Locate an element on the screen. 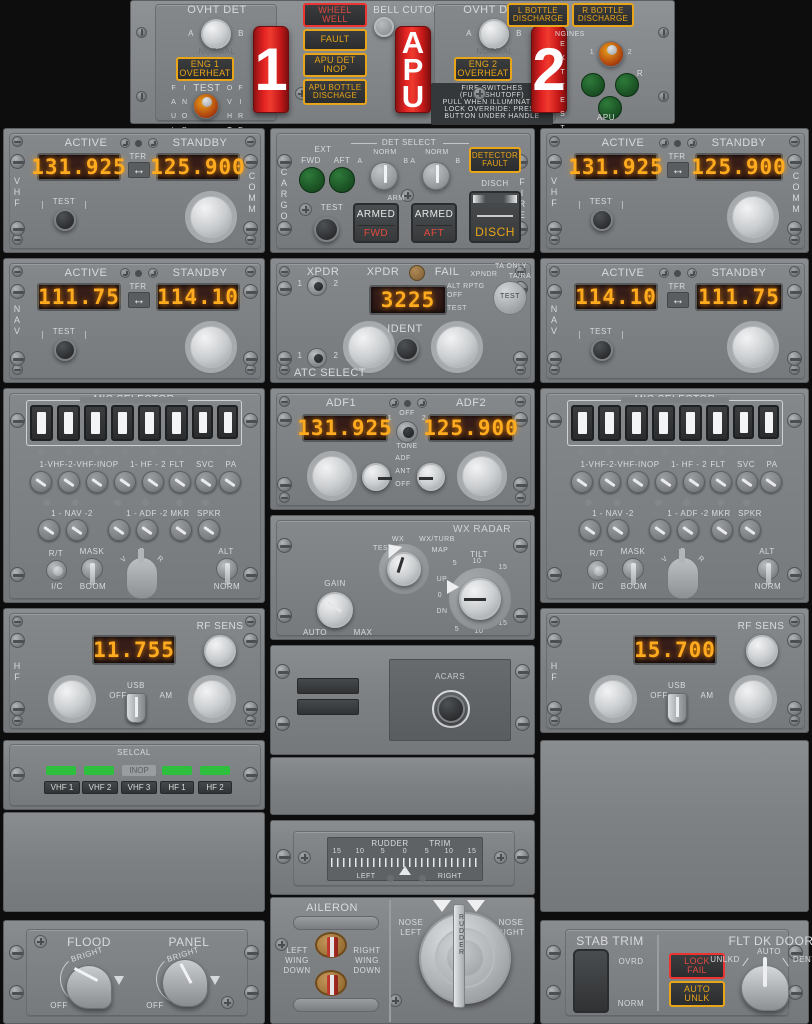 The width and height of the screenshot is (812, 1024). eng1-fire-handle: 1 is located at coordinates (271, 69).